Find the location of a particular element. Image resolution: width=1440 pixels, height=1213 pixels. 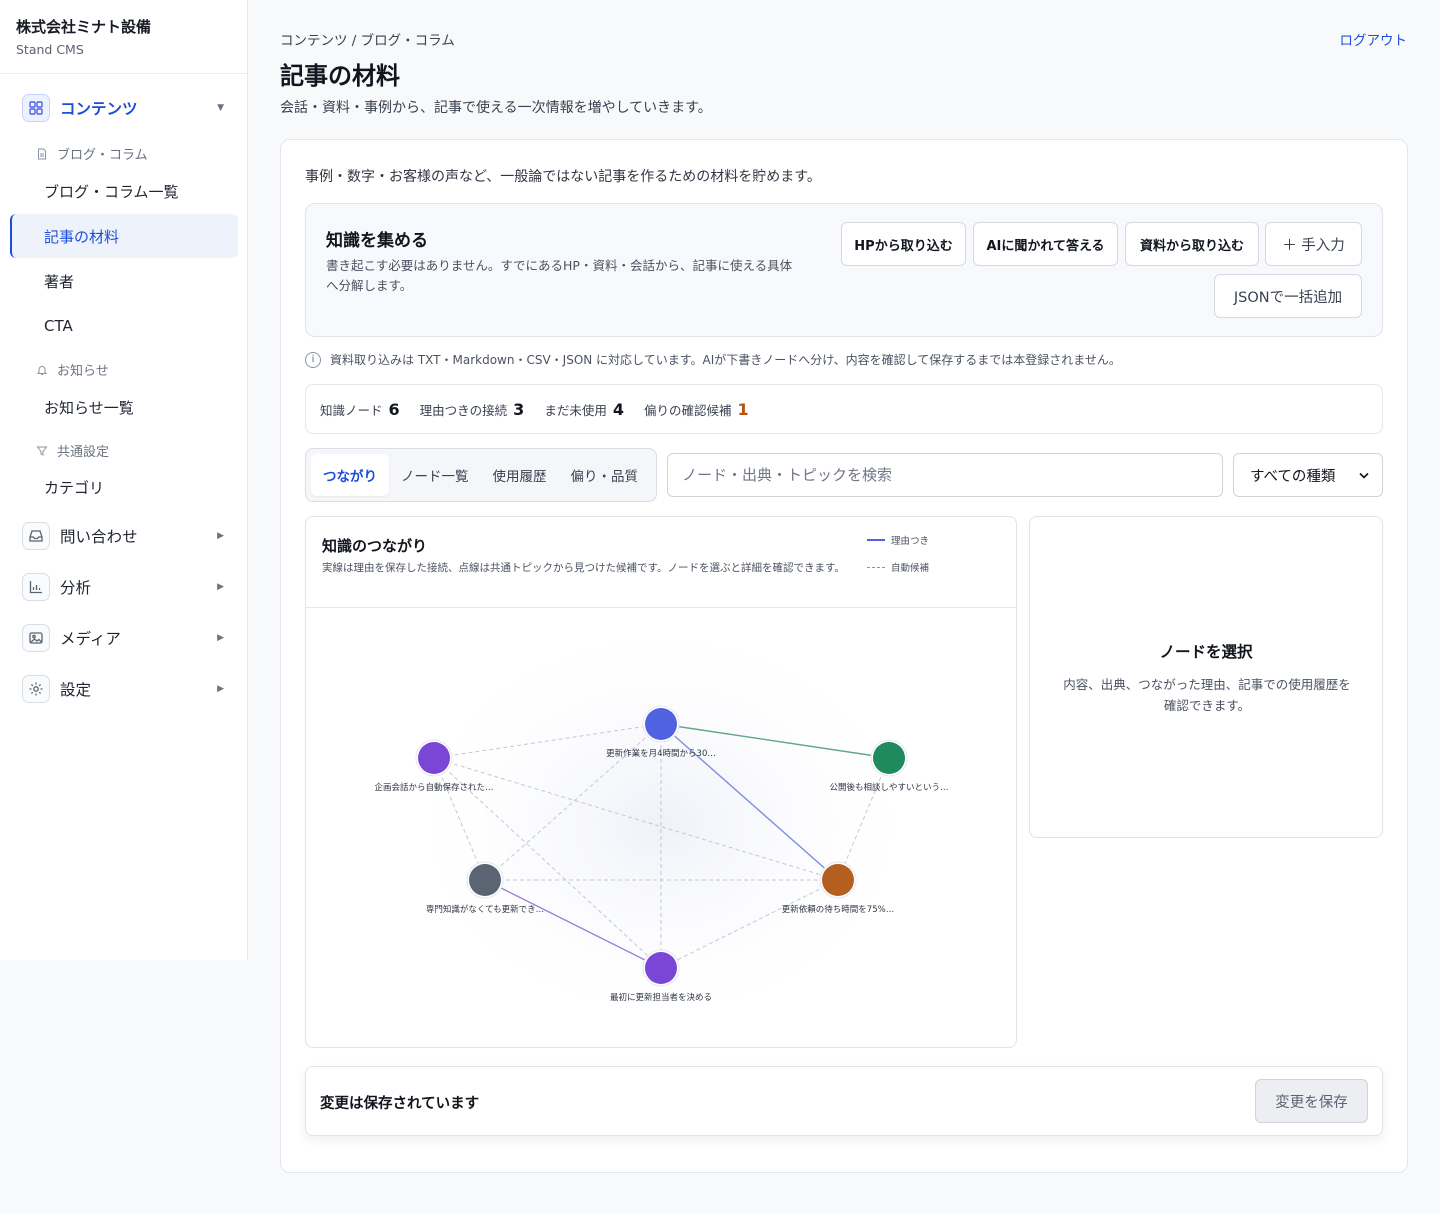

group-blog-label: ブログ・コラム is located at coordinates (102, 155).